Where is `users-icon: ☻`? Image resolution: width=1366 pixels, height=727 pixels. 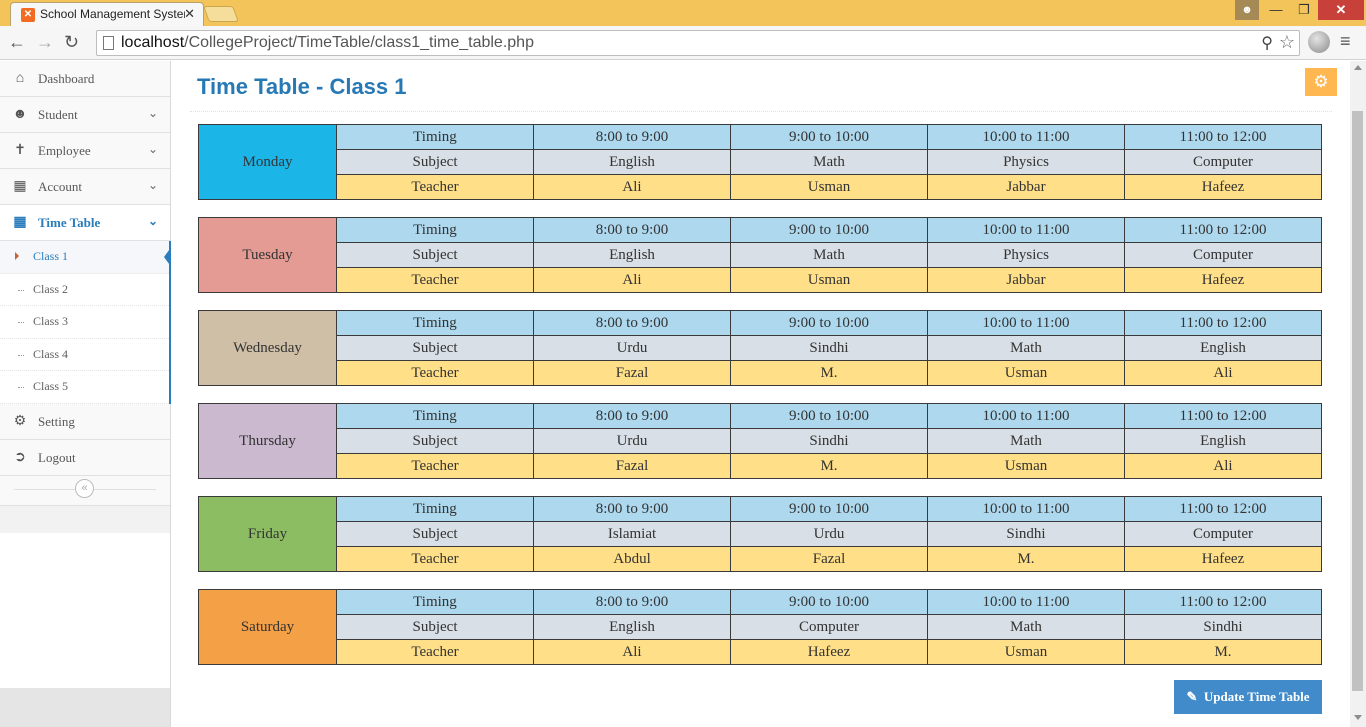
users-icon: ☻ is located at coordinates (20, 114).